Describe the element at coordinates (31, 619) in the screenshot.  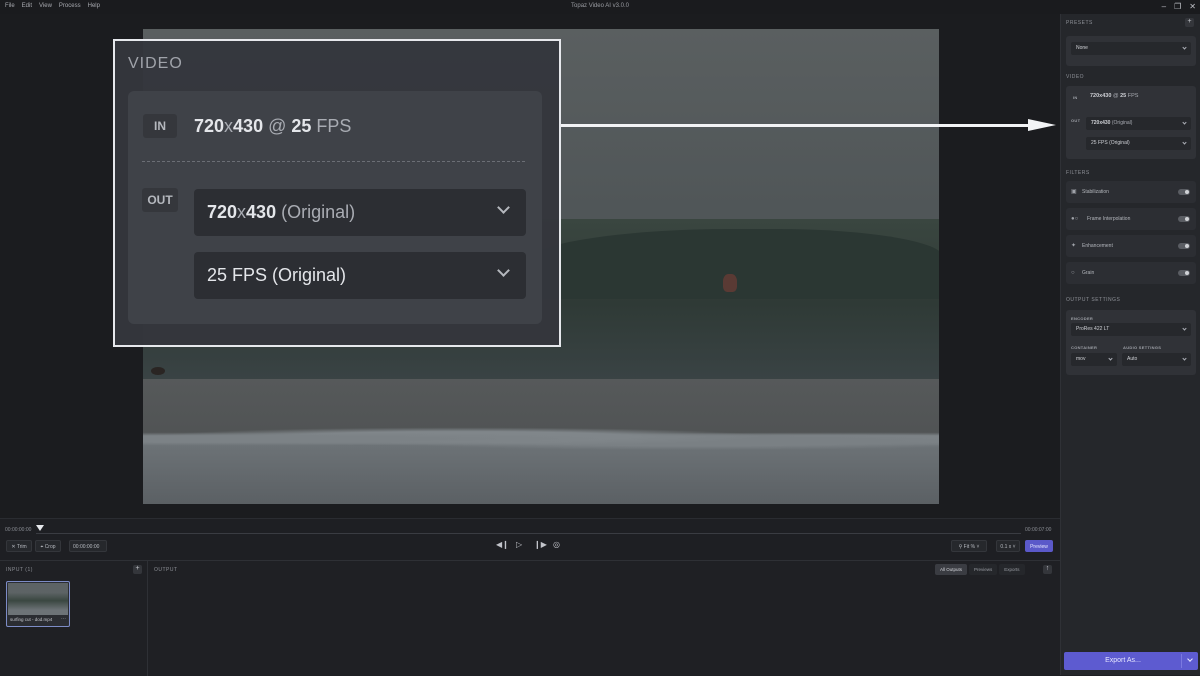
I see `thumbnail-filename: surfing cut - dod.mp4` at that location.